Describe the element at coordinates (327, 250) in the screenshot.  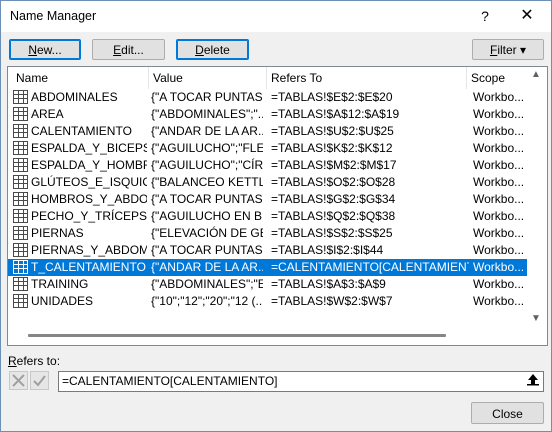
I see `row-refers-to: =TABLAS!$I$2:$I$44` at that location.